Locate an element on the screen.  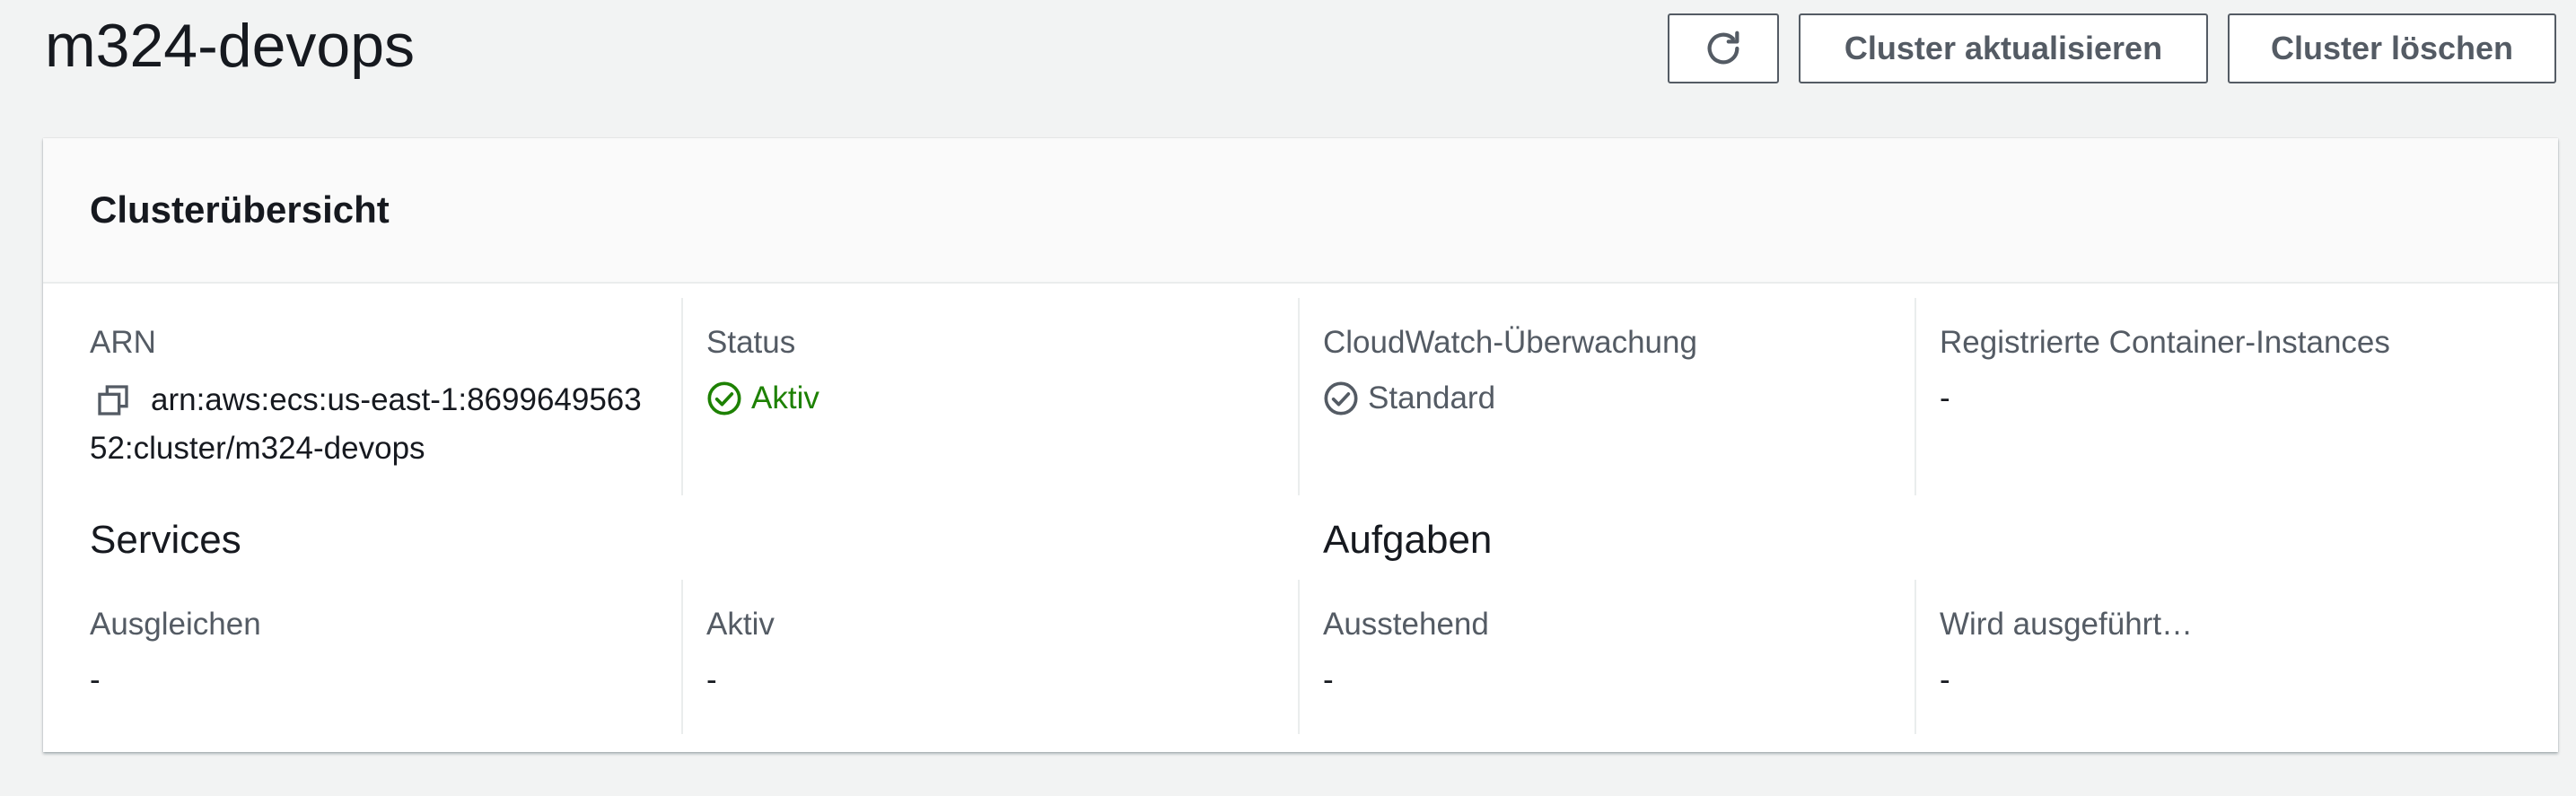
copy-icon is located at coordinates (113, 400).